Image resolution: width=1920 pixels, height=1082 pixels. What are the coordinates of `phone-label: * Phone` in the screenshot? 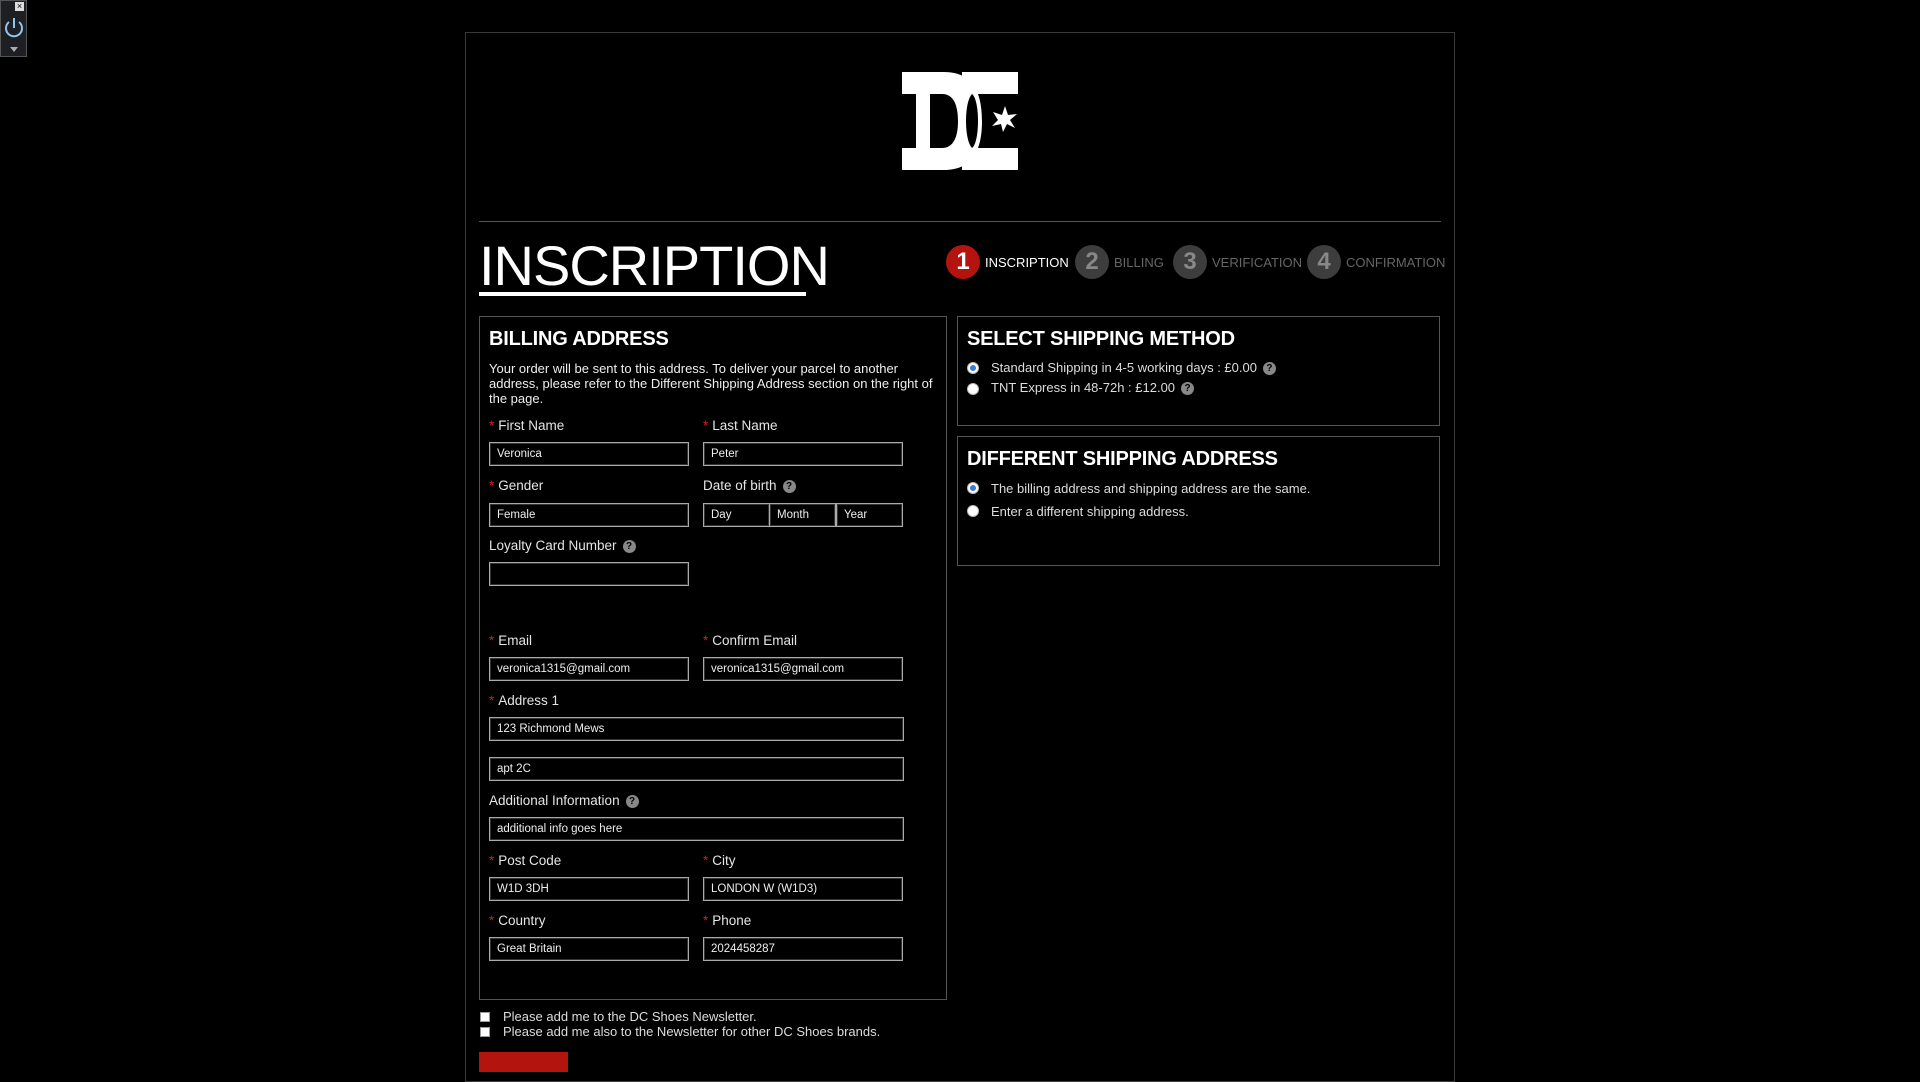 It's located at (727, 920).